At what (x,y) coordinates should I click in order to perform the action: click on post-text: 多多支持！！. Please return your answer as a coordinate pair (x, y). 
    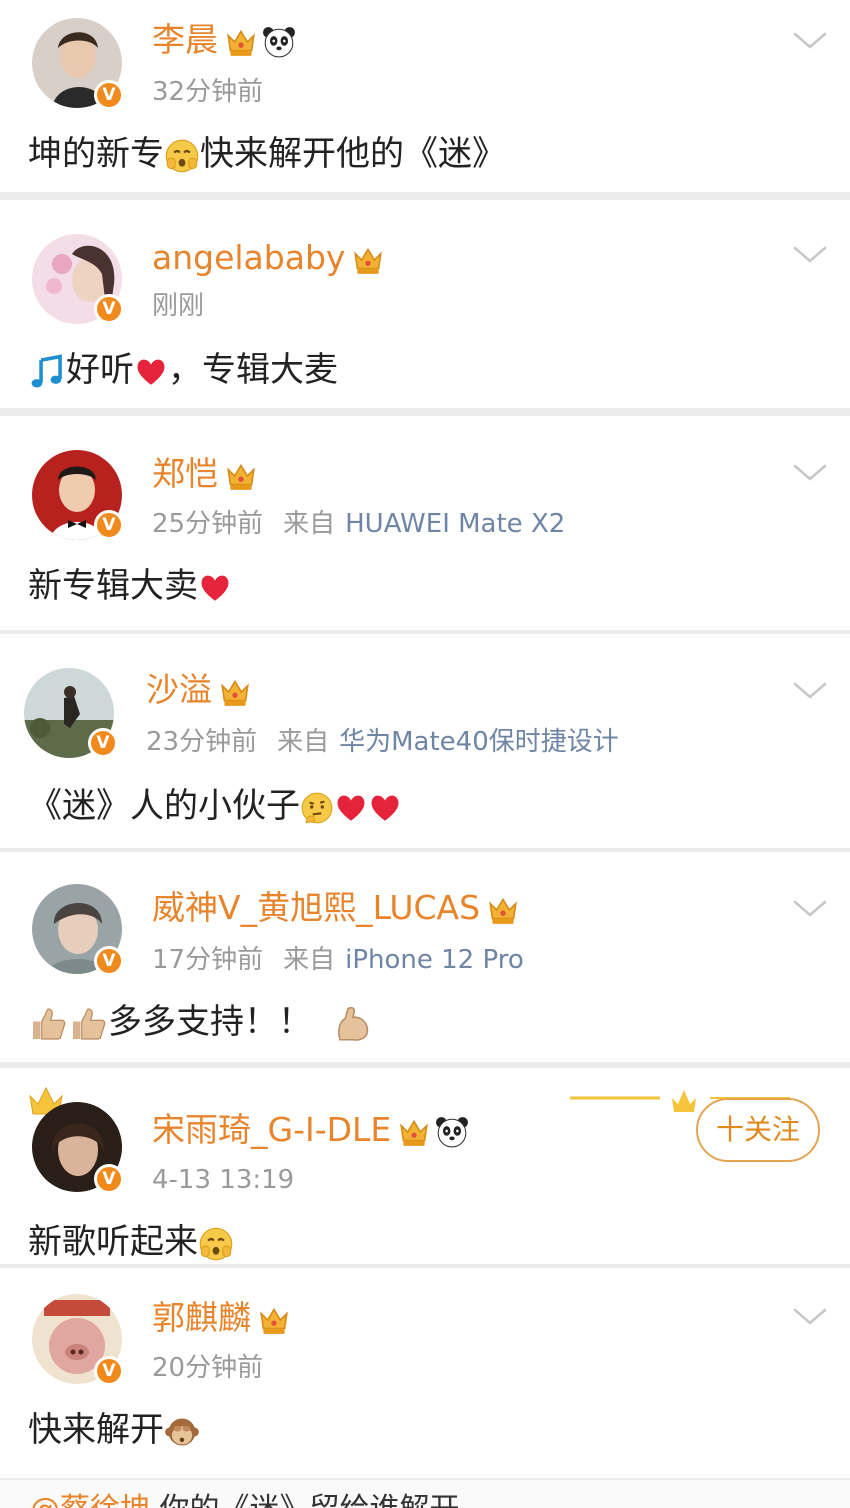
    Looking at the image, I should click on (210, 1022).